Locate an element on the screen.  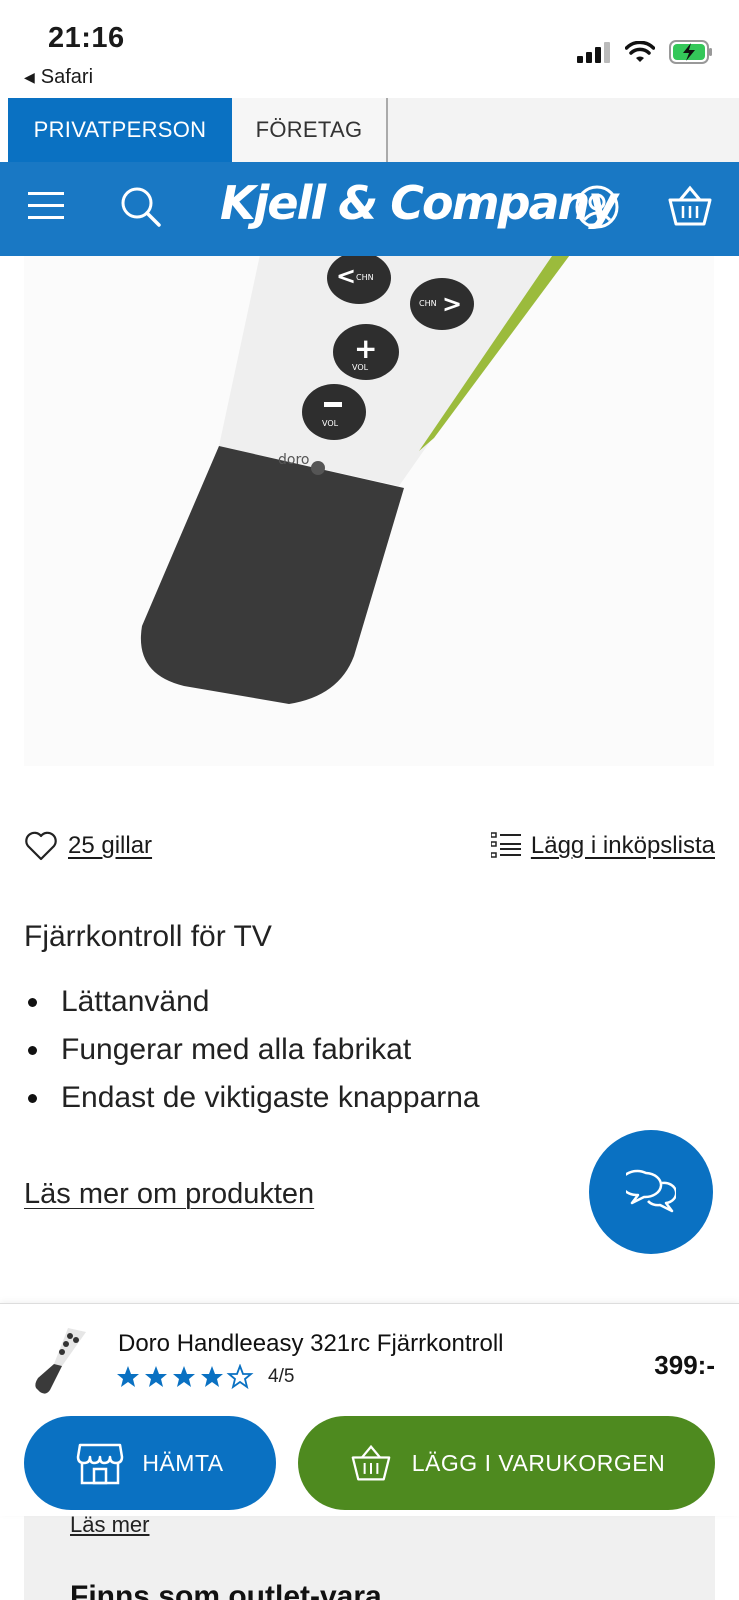
pickup-label: HÄMTA is located at coordinates (183, 1462).